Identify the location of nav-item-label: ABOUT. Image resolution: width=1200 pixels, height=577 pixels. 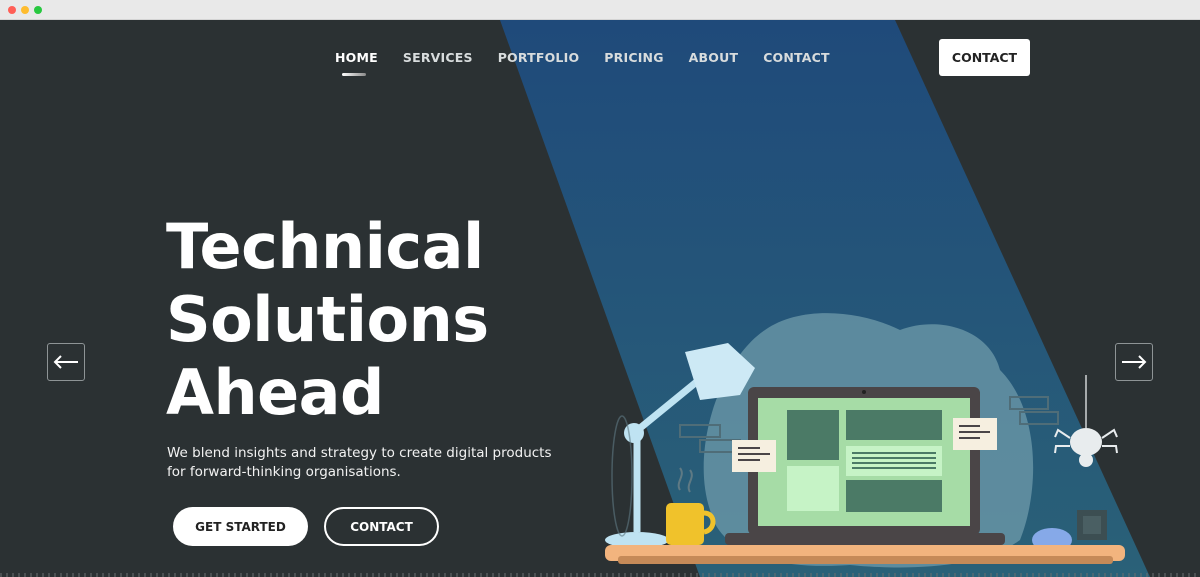
(713, 57).